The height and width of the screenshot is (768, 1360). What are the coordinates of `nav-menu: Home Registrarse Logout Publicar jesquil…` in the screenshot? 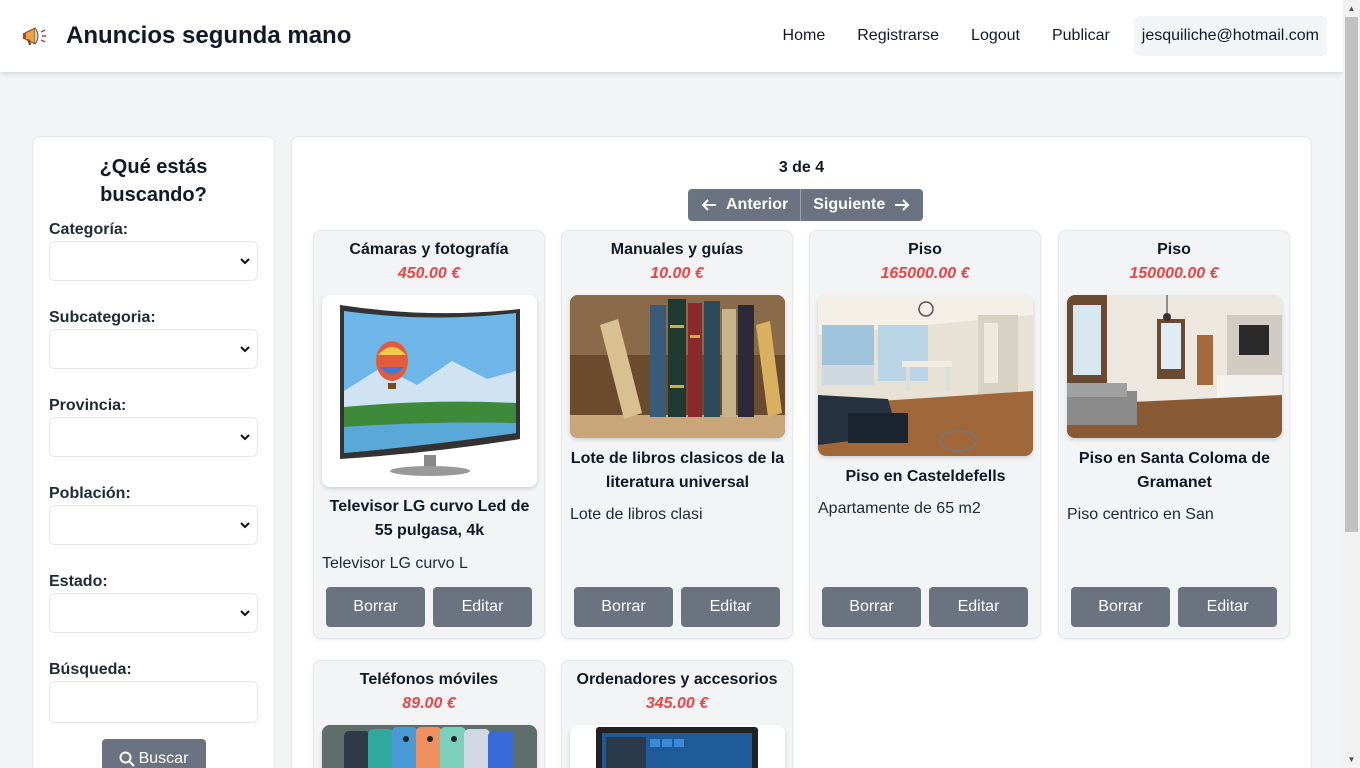 It's located at (1047, 36).